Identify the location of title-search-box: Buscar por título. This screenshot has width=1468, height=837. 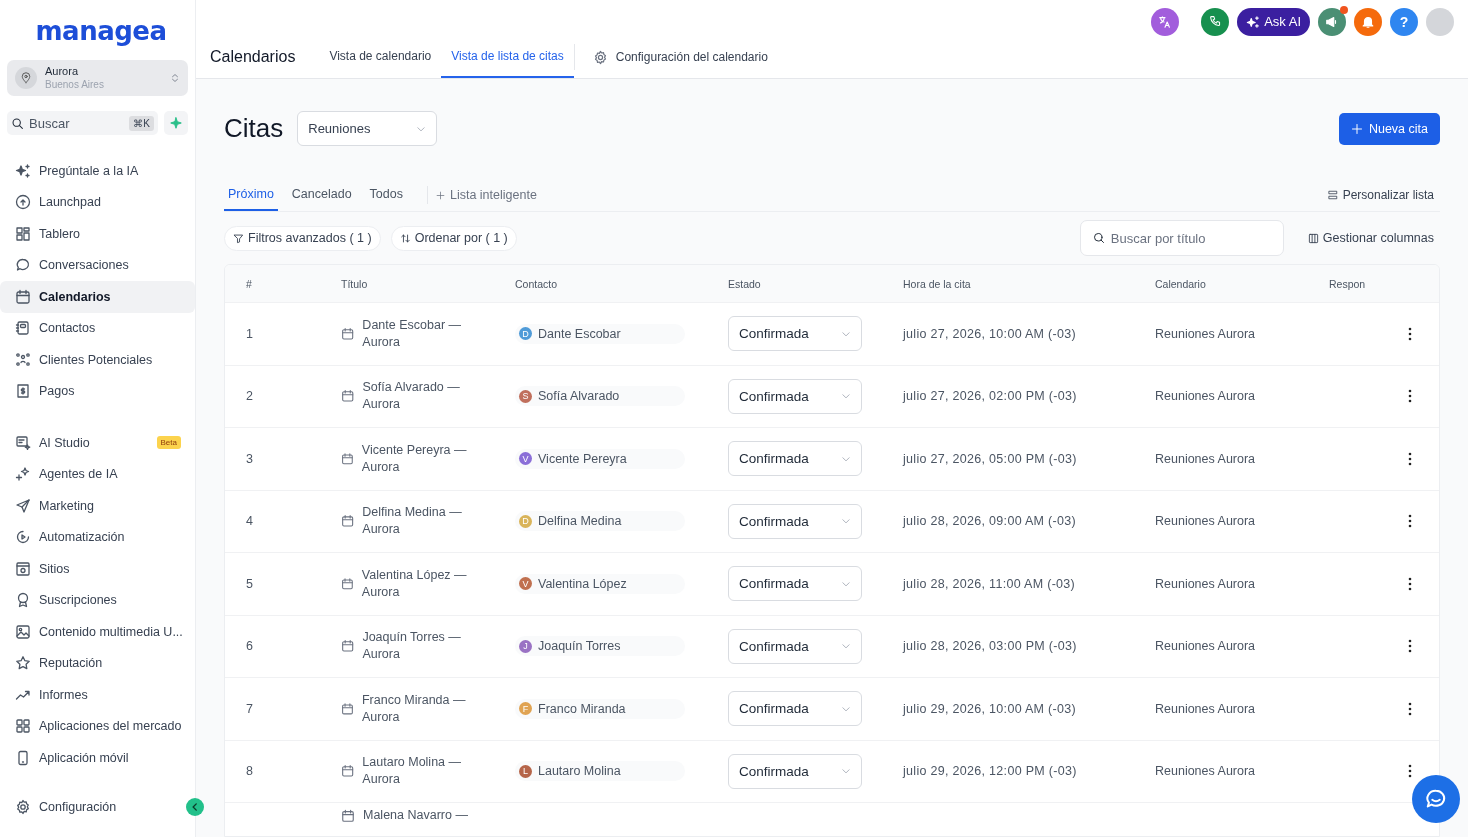
(1181, 238).